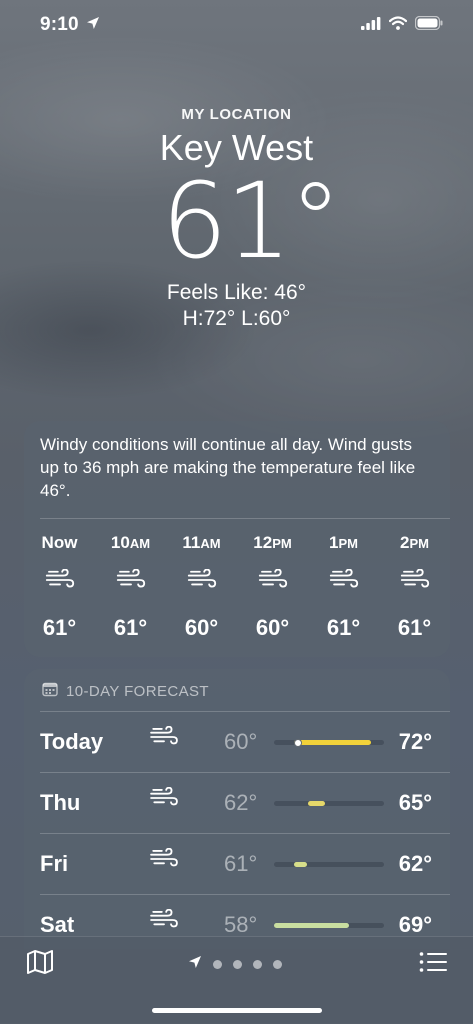 The width and height of the screenshot is (473, 1024). What do you see at coordinates (415, 741) in the screenshot?
I see `high-temp: 72°` at bounding box center [415, 741].